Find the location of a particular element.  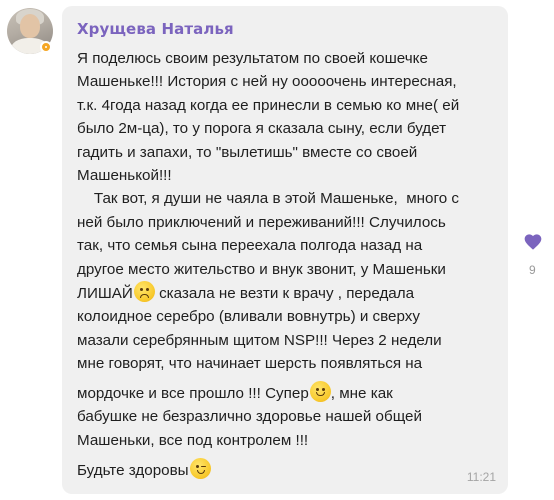

sad-face-icon is located at coordinates (144, 292).